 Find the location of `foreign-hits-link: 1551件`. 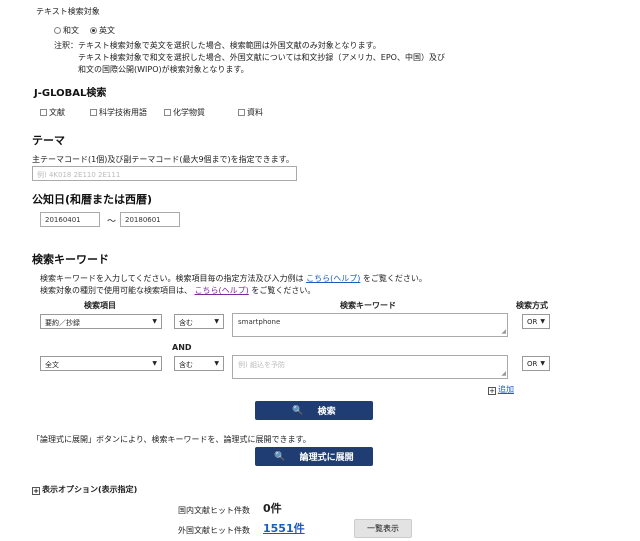

foreign-hits-link: 1551件 is located at coordinates (284, 528).